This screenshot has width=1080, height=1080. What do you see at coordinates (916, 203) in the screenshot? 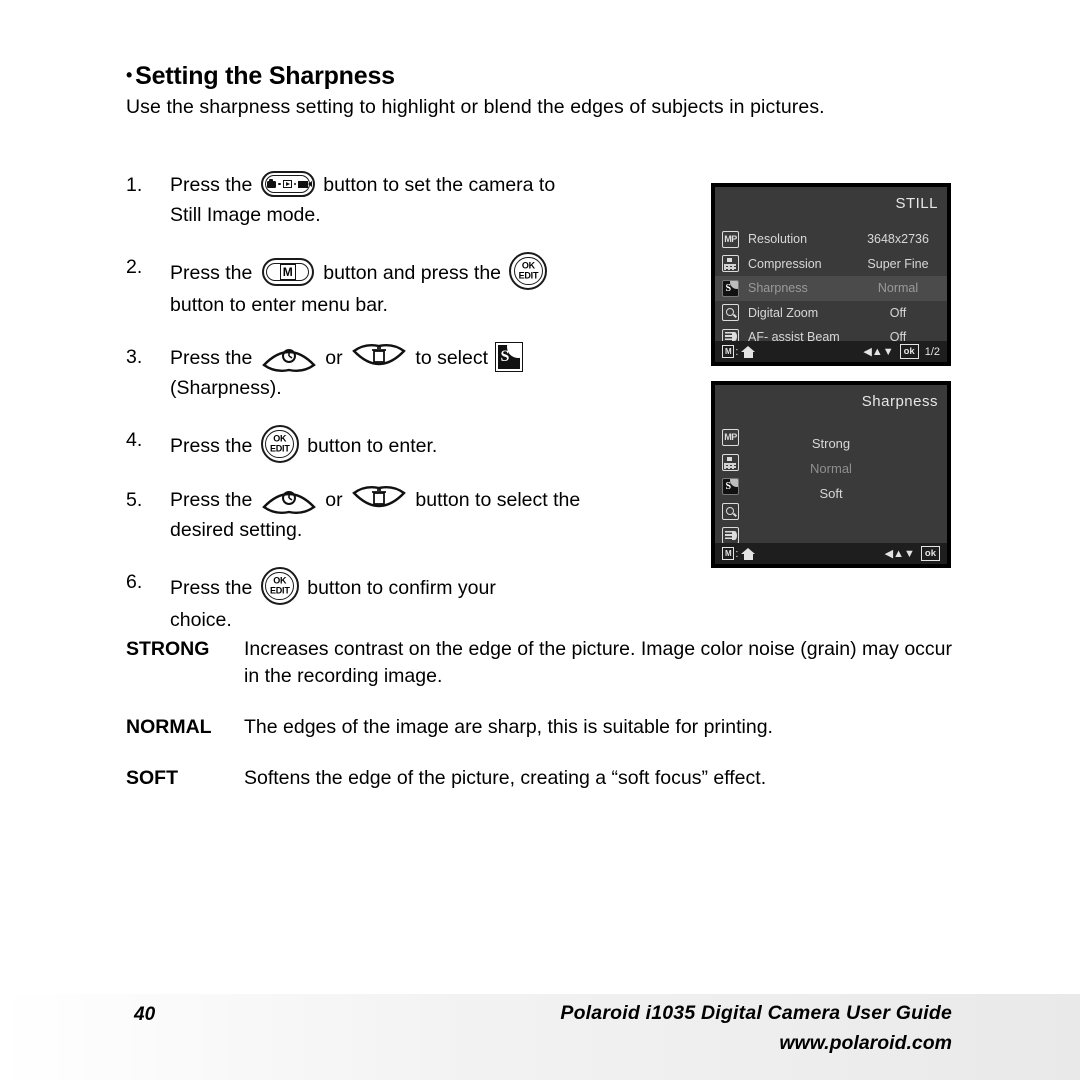
I see `lcd-still-title: STILL` at bounding box center [916, 203].